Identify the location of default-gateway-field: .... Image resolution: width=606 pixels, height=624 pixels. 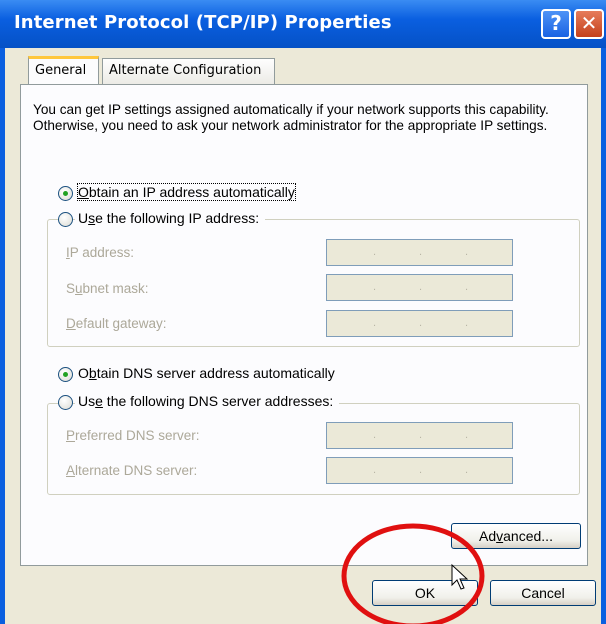
(419, 323).